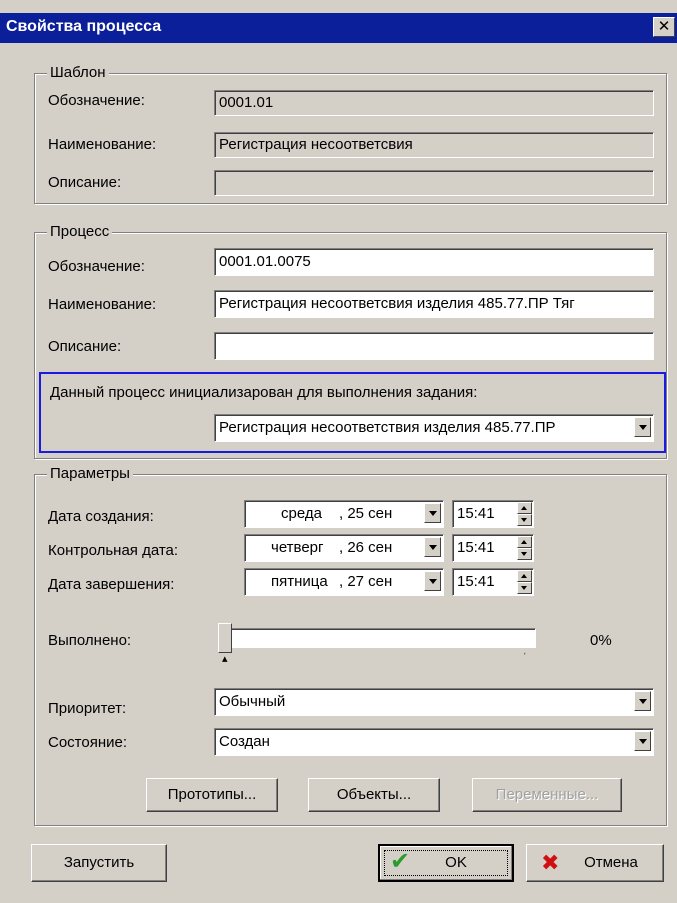 The width and height of the screenshot is (677, 903). Describe the element at coordinates (476, 547) in the screenshot. I see `control-time: 15:41` at that location.